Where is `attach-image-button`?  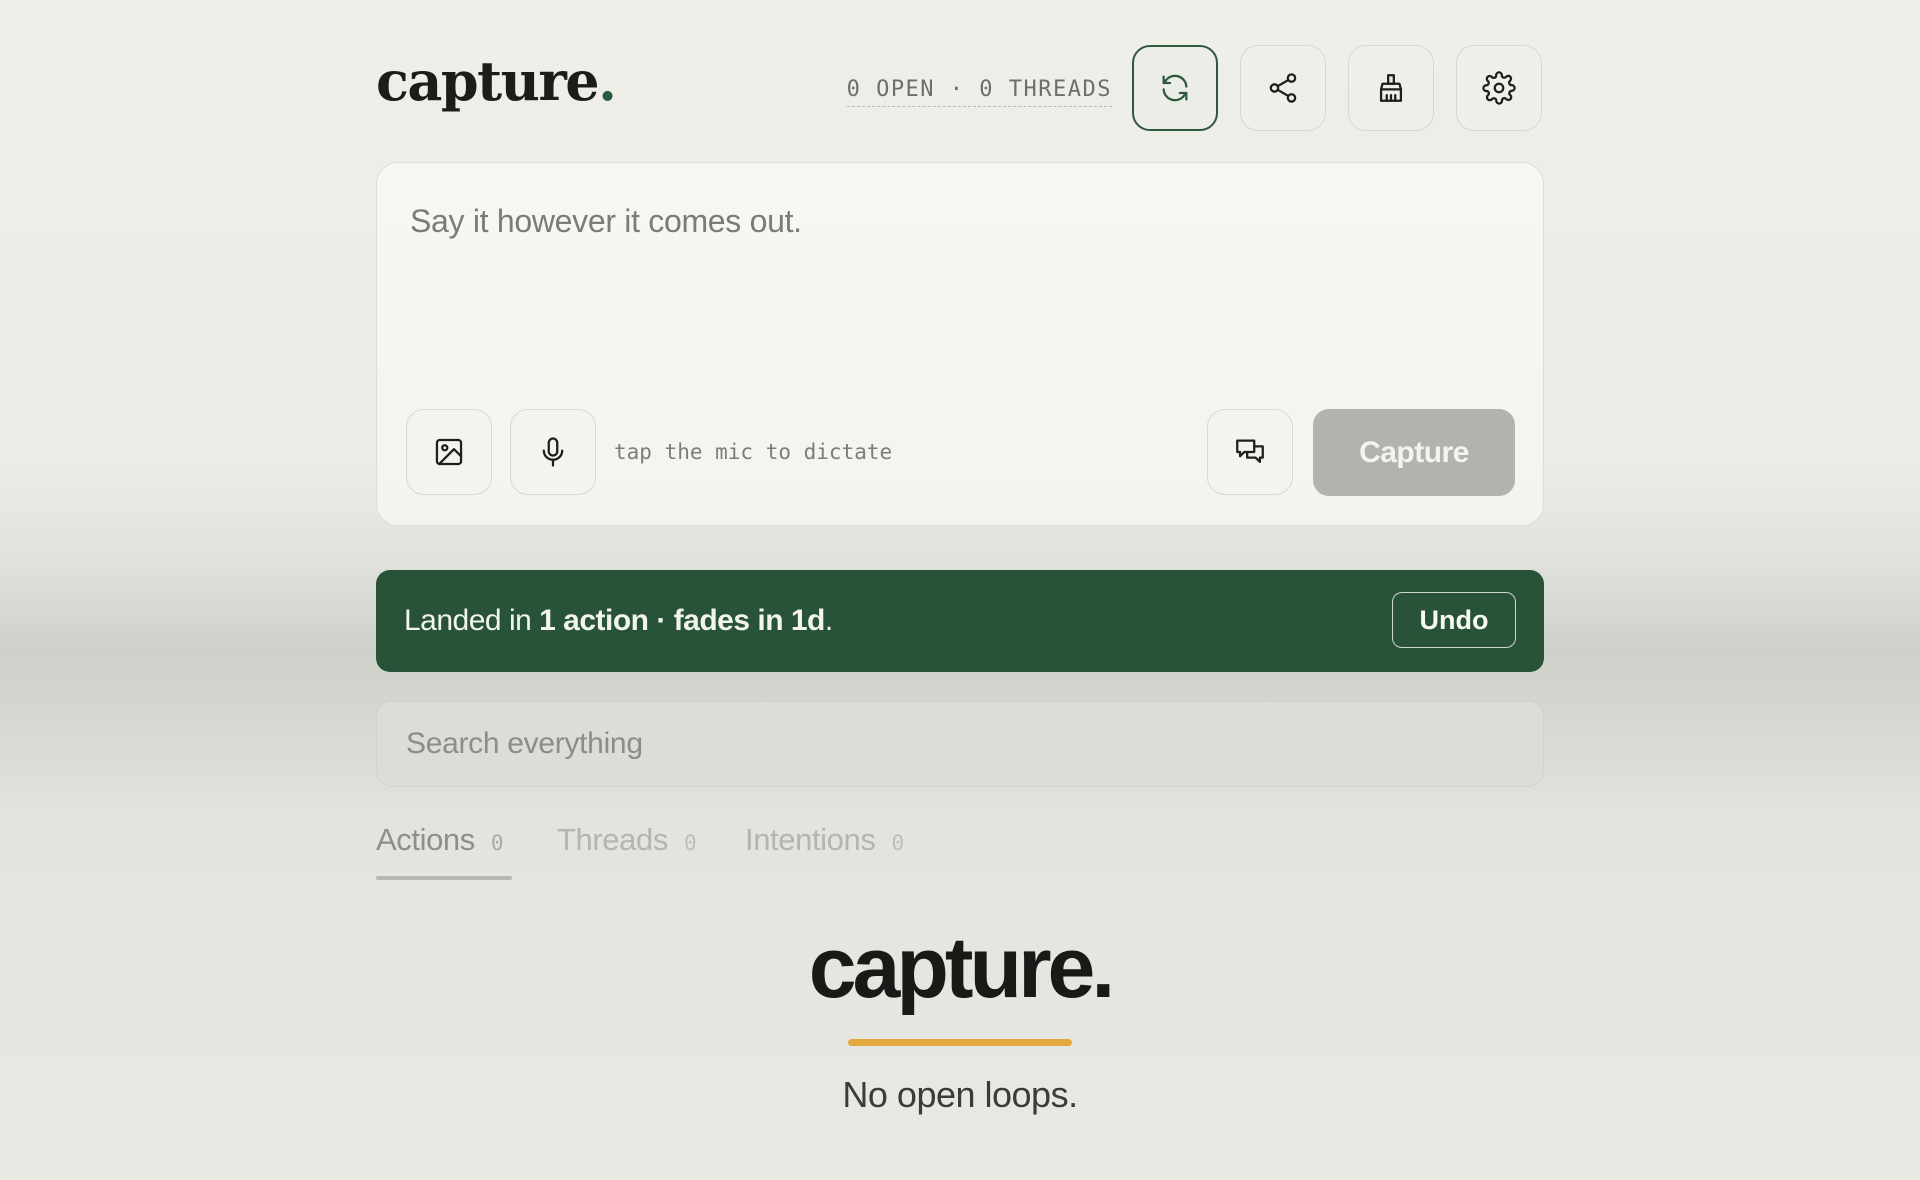 attach-image-button is located at coordinates (449, 452).